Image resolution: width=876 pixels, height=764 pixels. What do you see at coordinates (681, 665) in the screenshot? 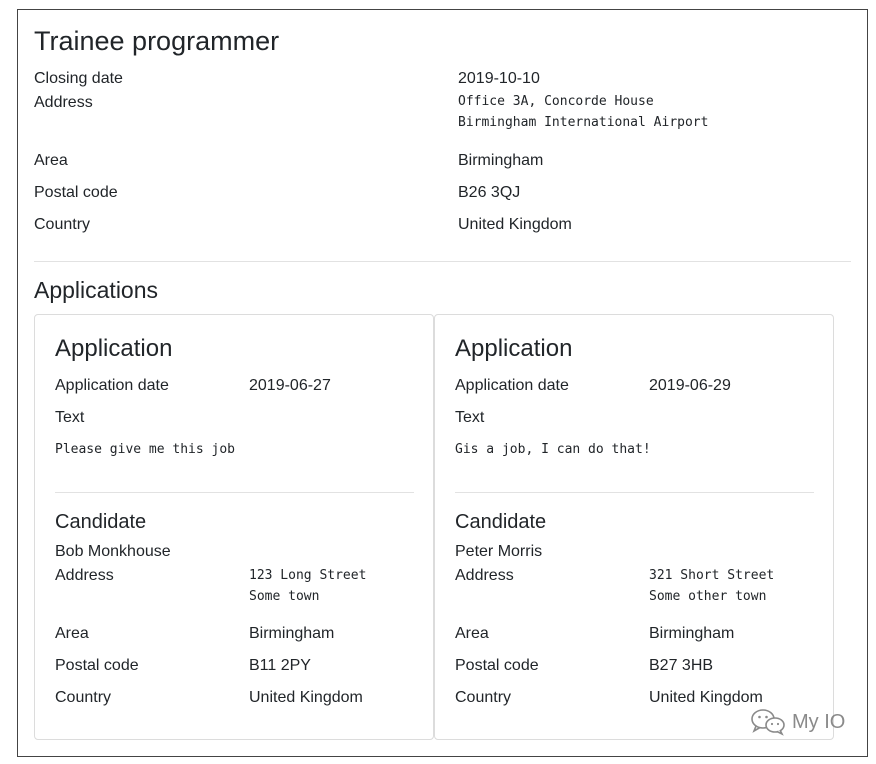
I see `candidate-postal-code-value: B27 3HB` at bounding box center [681, 665].